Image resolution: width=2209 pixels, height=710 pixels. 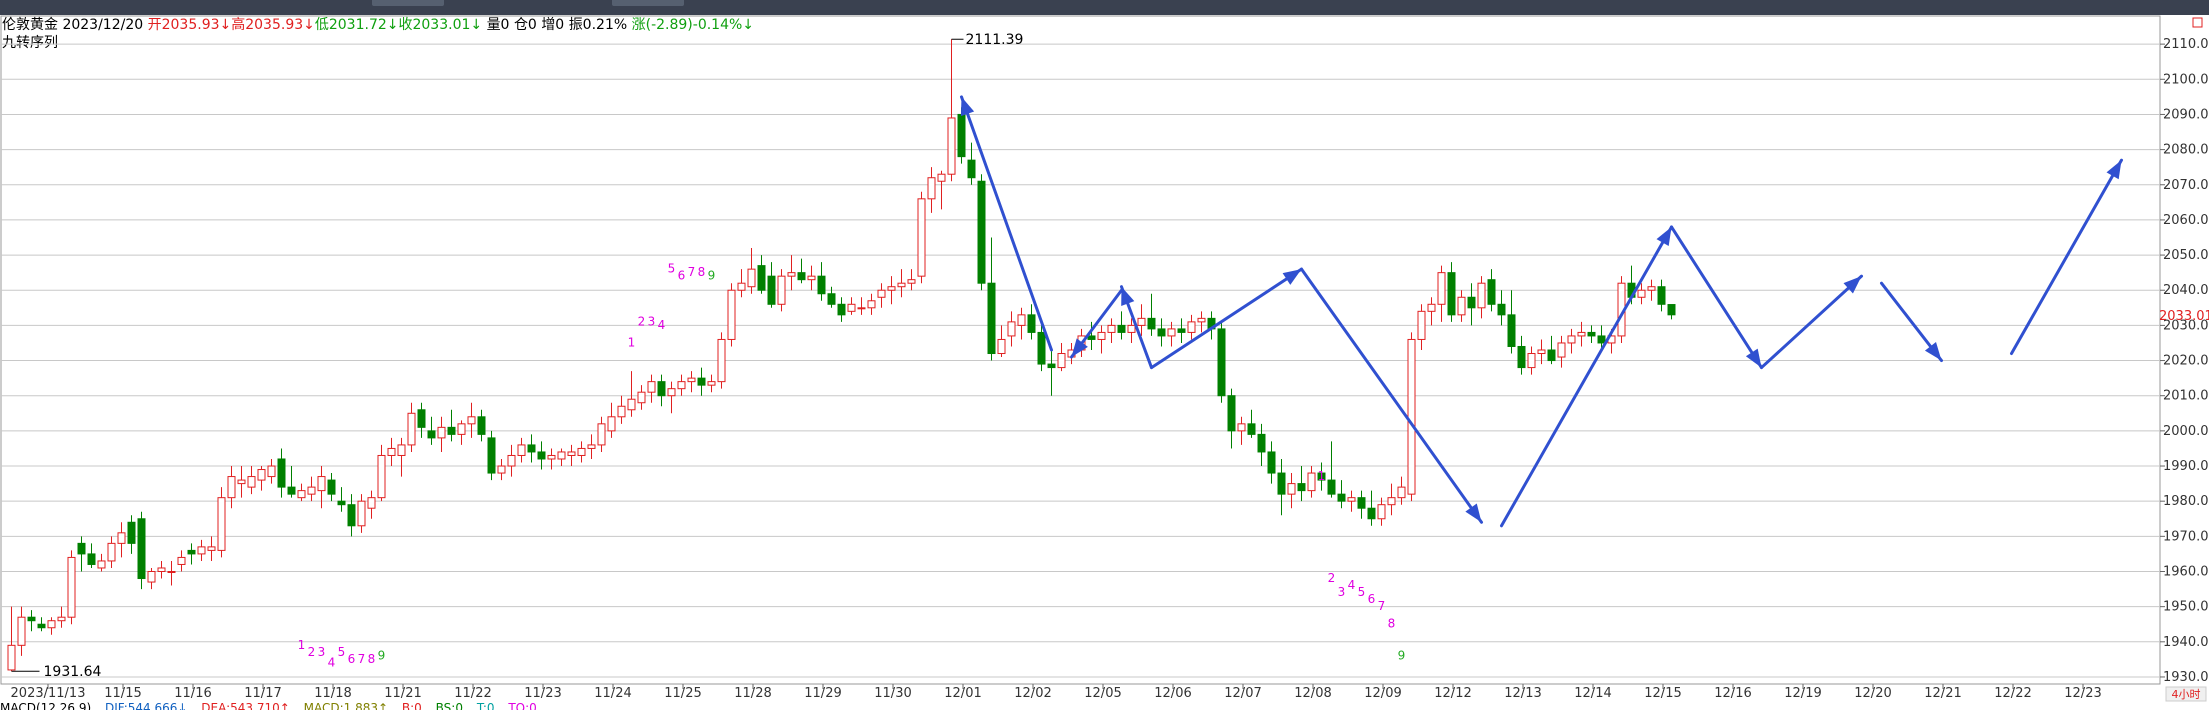 What do you see at coordinates (48, 693) in the screenshot?
I see `x-tick-label: 2023/11/13` at bounding box center [48, 693].